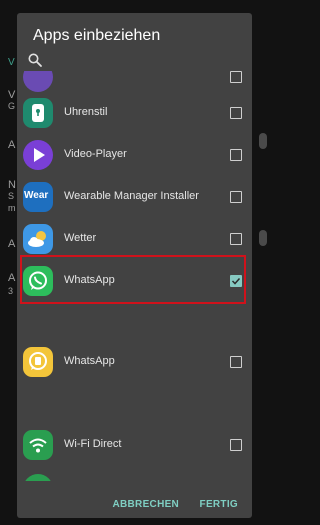 The image size is (320, 525). I want to click on bg-text: m, so click(12, 208).